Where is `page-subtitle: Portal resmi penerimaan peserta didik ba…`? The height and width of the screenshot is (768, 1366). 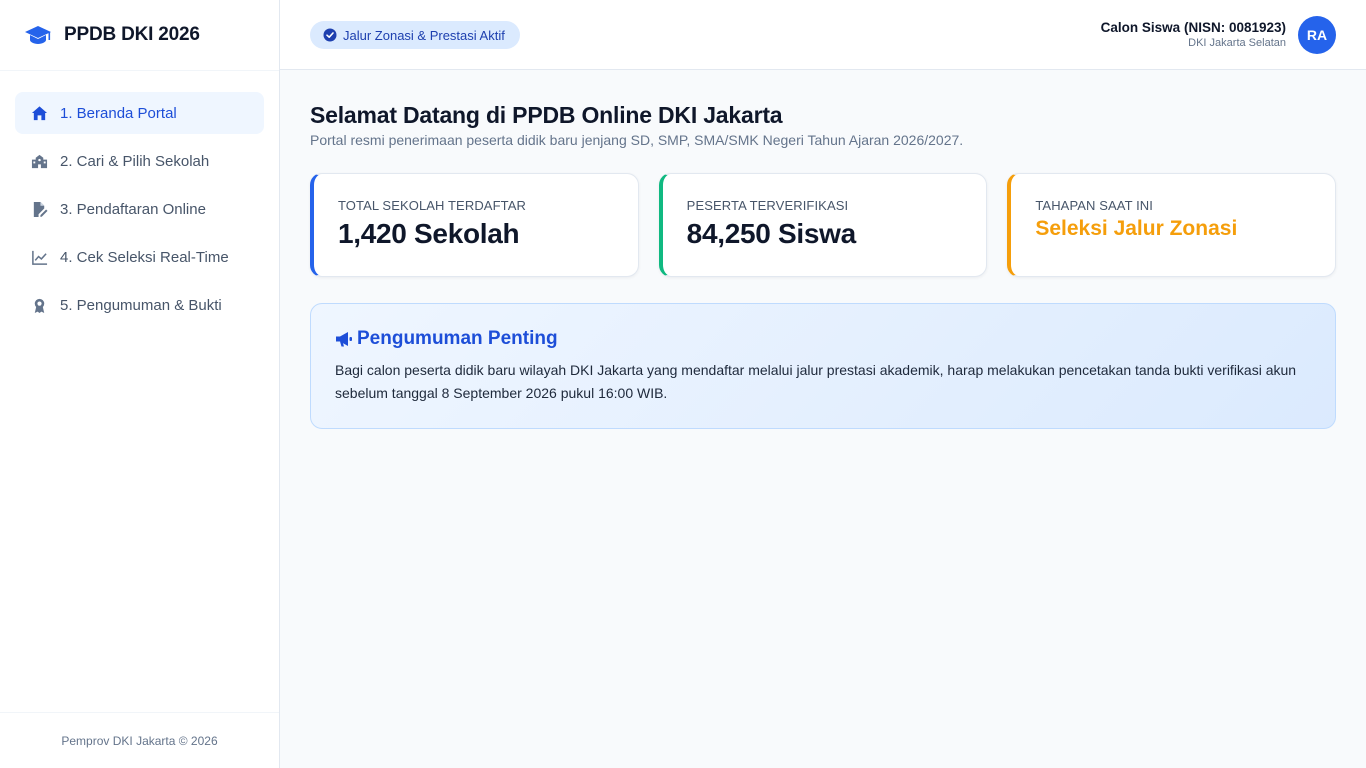
page-subtitle: Portal resmi penerimaan peserta didik ba… is located at coordinates (637, 140).